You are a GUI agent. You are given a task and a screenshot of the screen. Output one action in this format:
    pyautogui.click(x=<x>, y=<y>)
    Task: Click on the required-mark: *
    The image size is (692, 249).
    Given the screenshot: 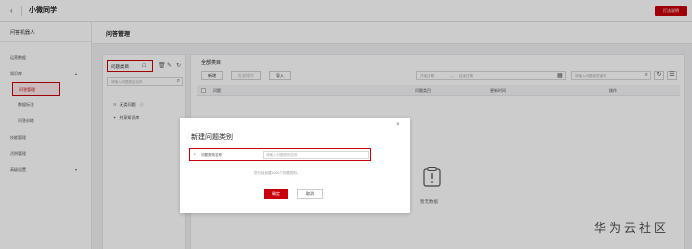 What is the action you would take?
    pyautogui.click(x=195, y=154)
    